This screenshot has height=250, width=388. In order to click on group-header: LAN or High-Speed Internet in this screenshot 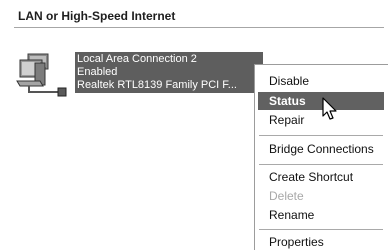, I will do `click(194, 15)`.